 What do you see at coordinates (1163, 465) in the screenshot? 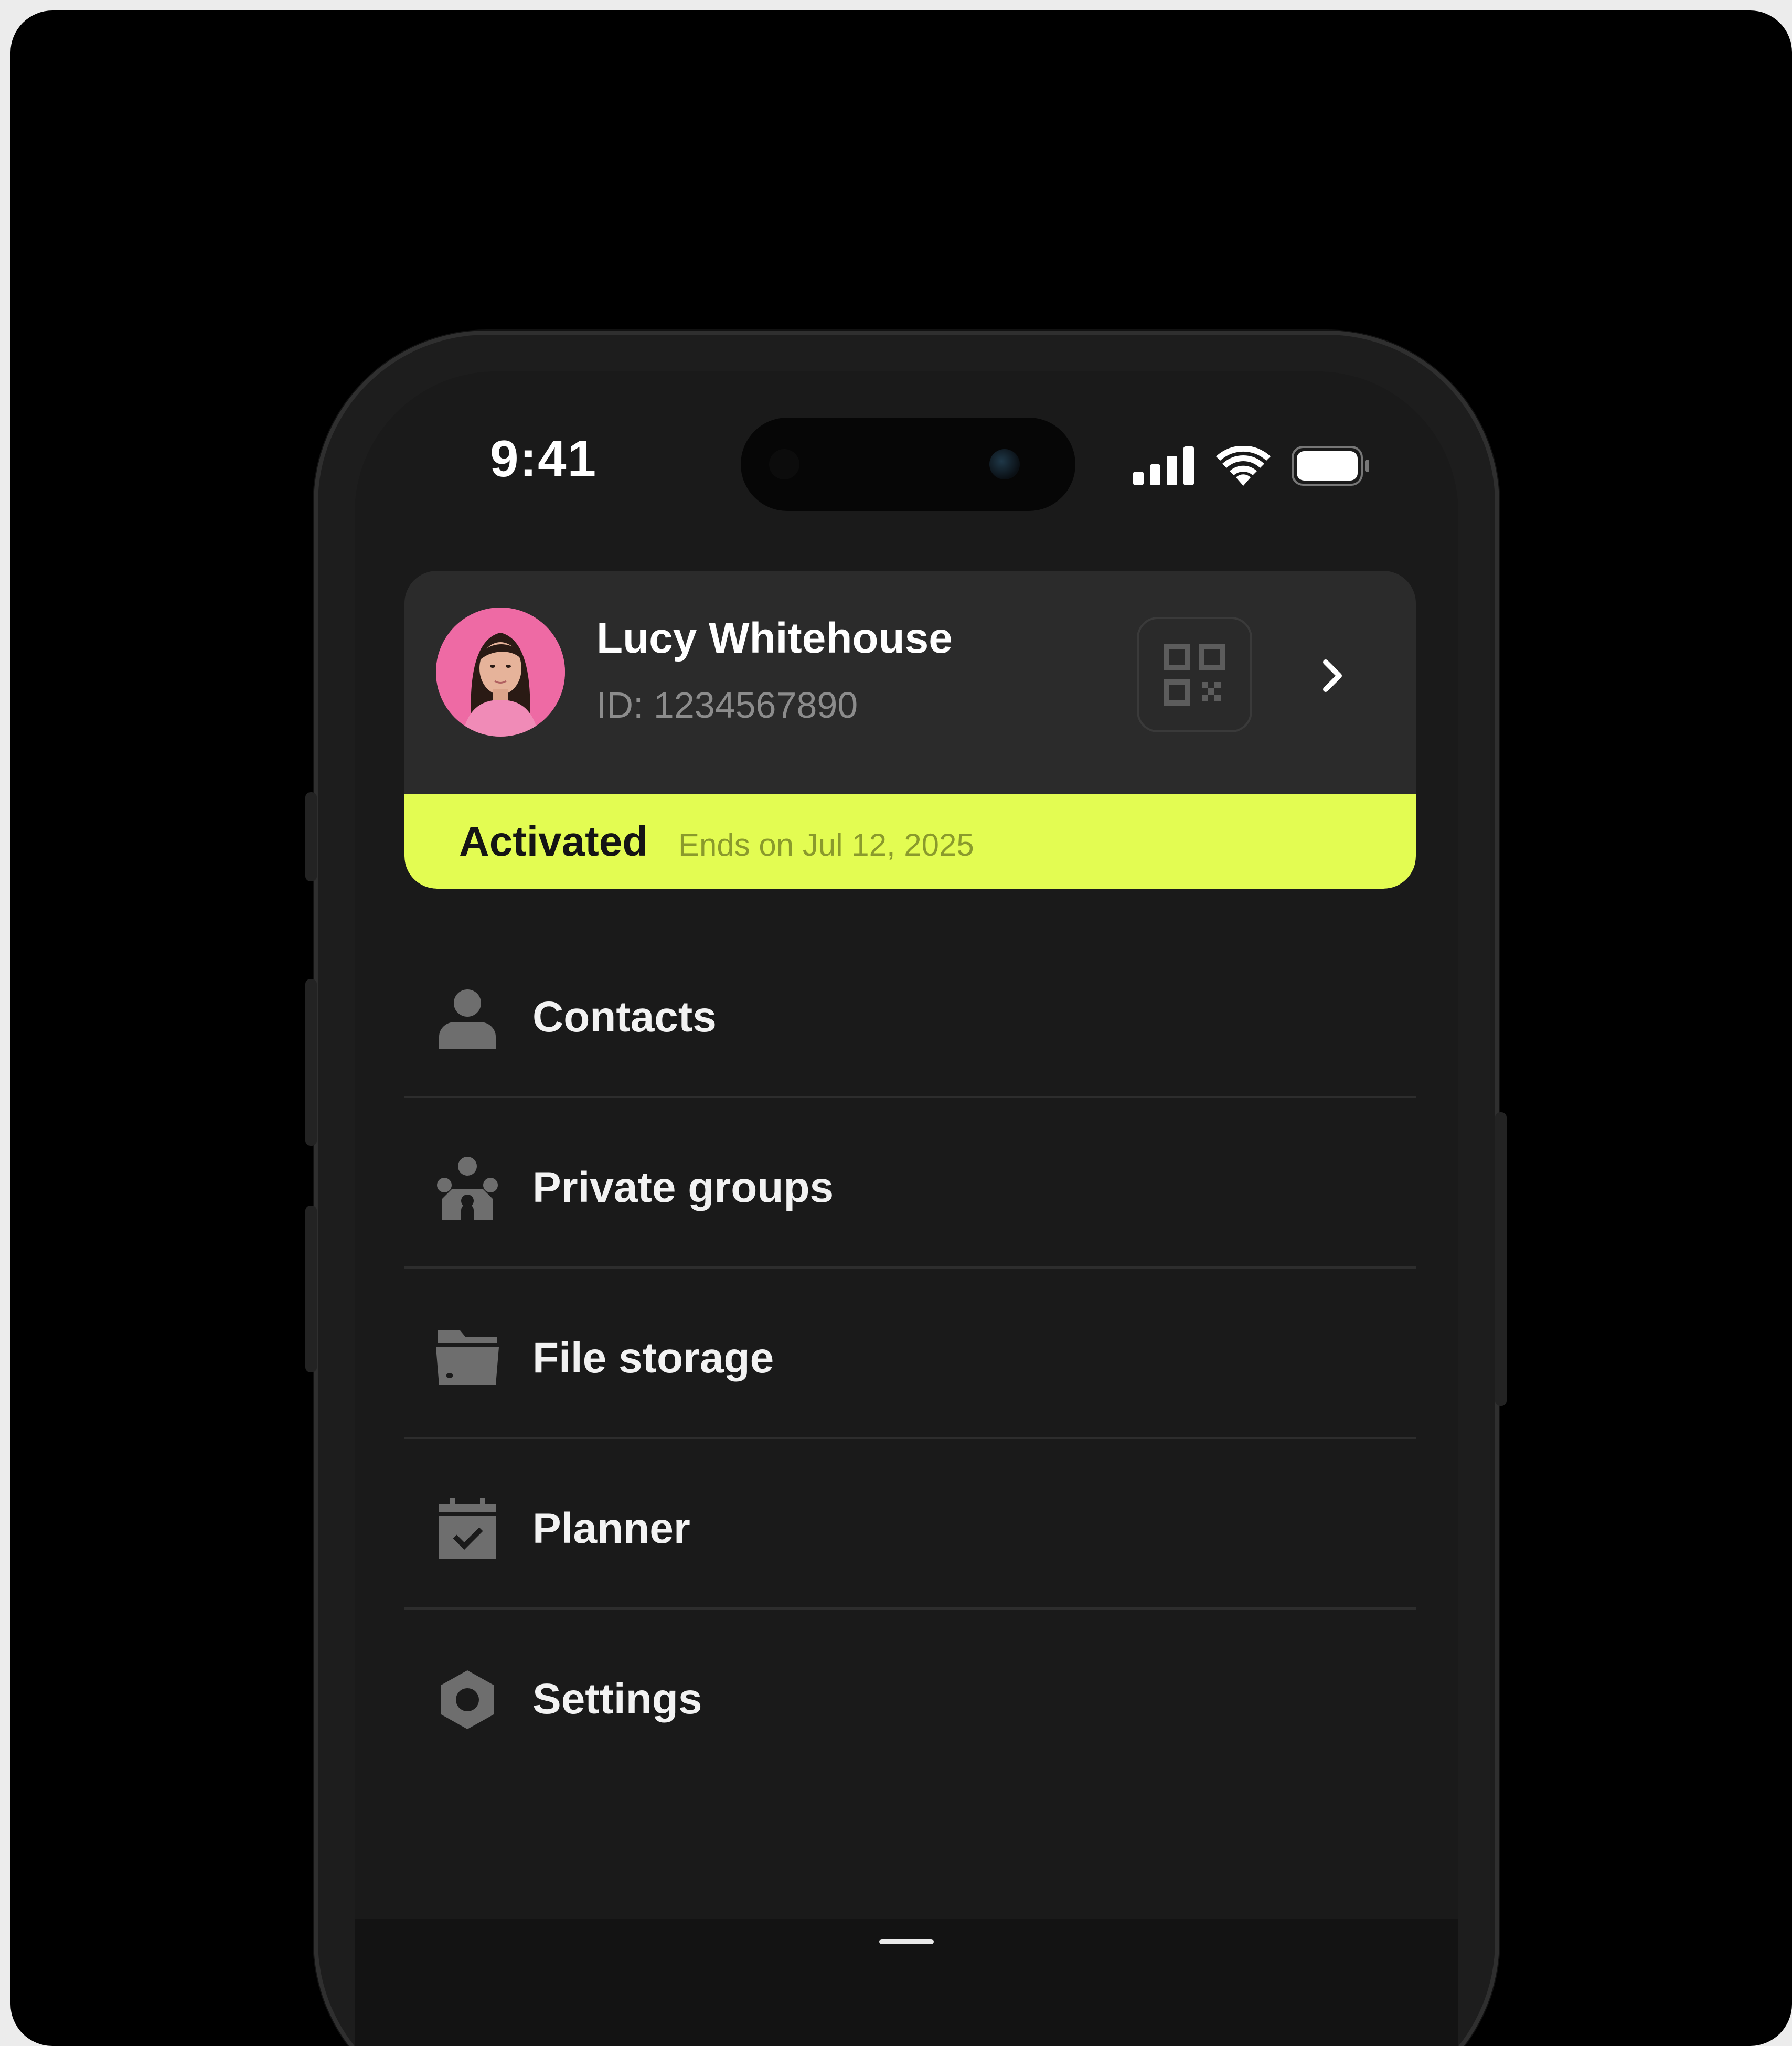
I see `cellular-signal-icon` at bounding box center [1163, 465].